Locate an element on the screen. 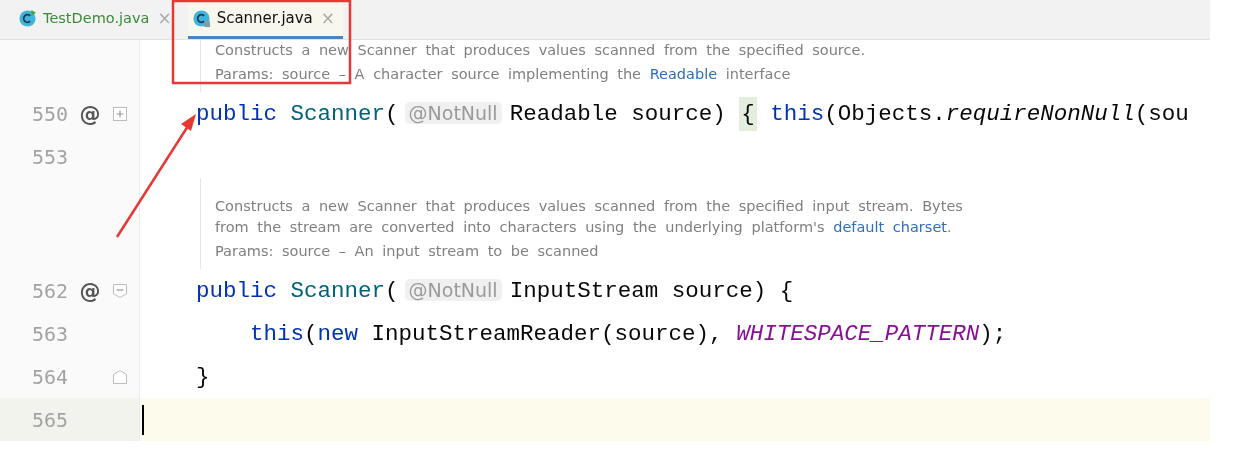 The image size is (1233, 456). doc-text: Constructs a new Scanner that produces values scanned from the specified source. is located at coordinates (540, 50).